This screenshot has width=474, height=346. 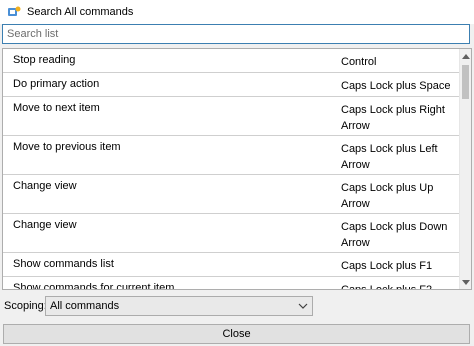 I want to click on chevron-down-icon, so click(x=303, y=306).